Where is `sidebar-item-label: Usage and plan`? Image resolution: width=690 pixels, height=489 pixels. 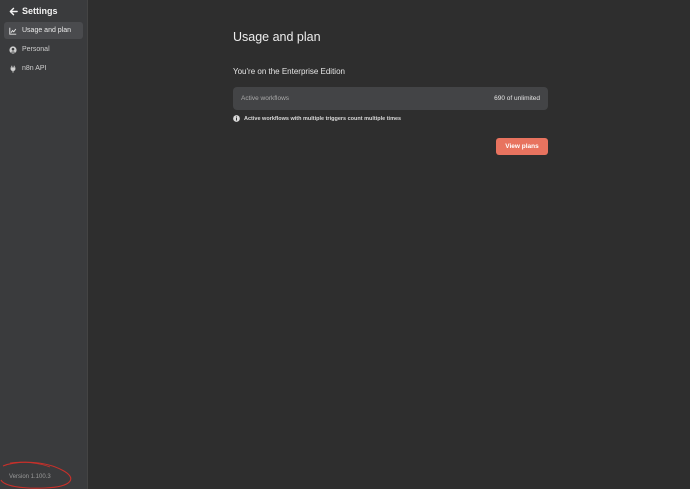
sidebar-item-label: Usage and plan is located at coordinates (47, 30).